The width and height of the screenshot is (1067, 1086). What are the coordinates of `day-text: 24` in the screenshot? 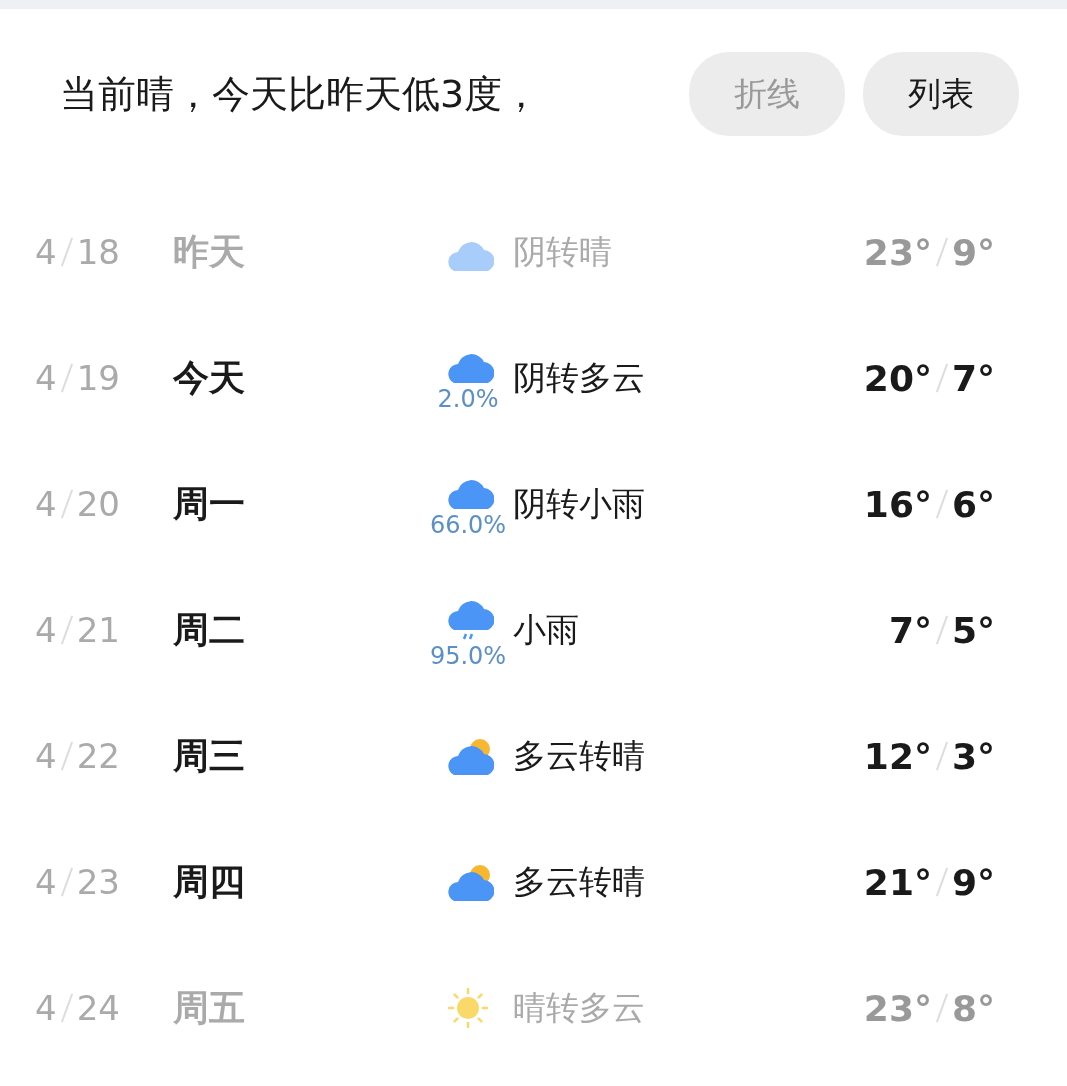 It's located at (98, 1008).